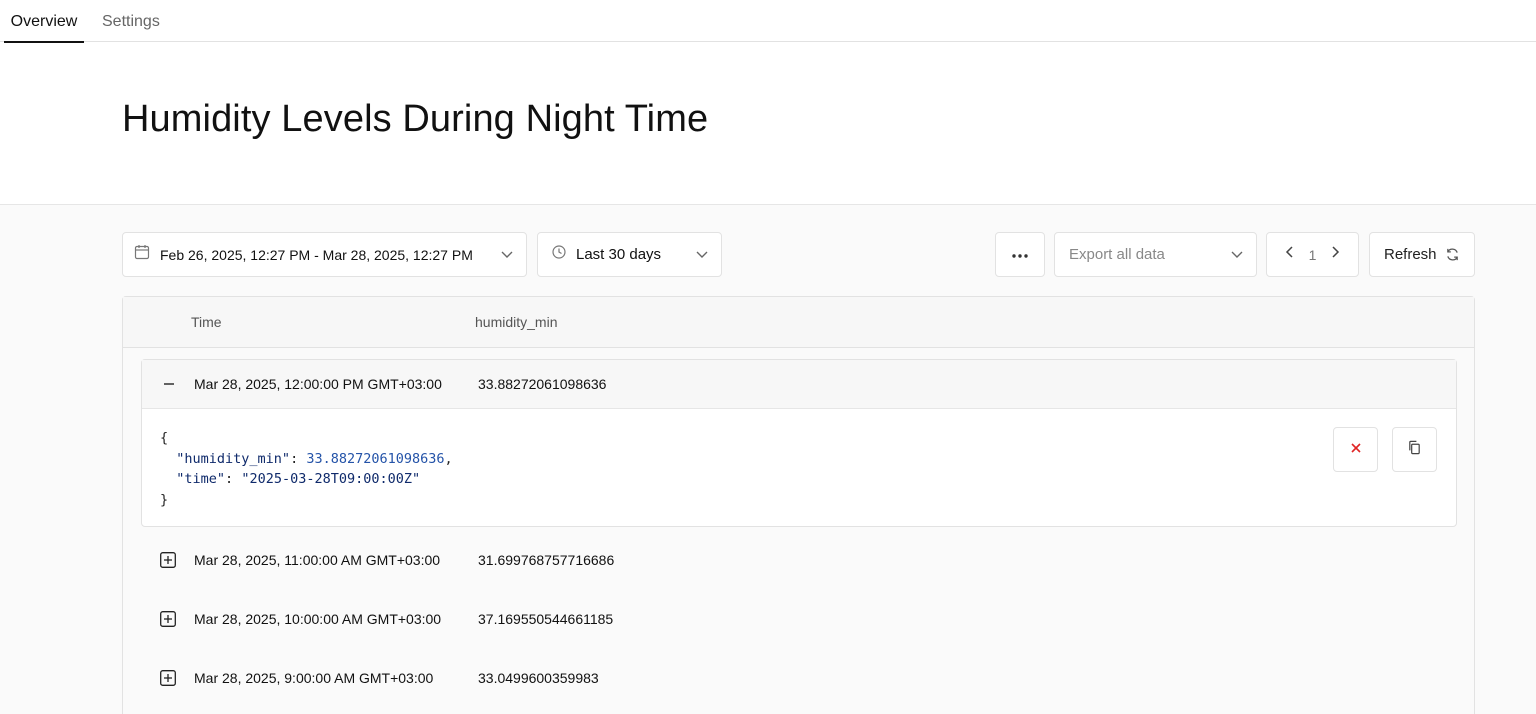 This screenshot has width=1536, height=714. Describe the element at coordinates (1452, 257) in the screenshot. I see `refresh-icon` at that location.